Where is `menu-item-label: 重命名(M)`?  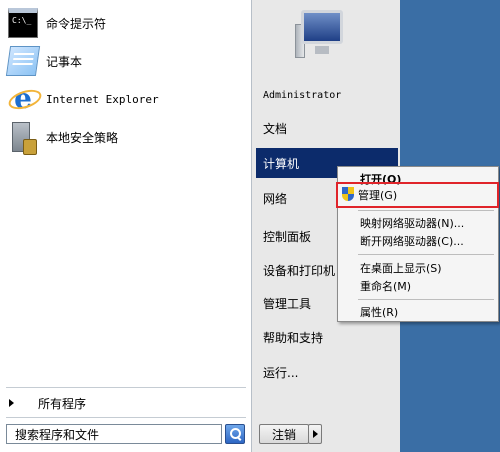 menu-item-label: 重命名(M) is located at coordinates (386, 286).